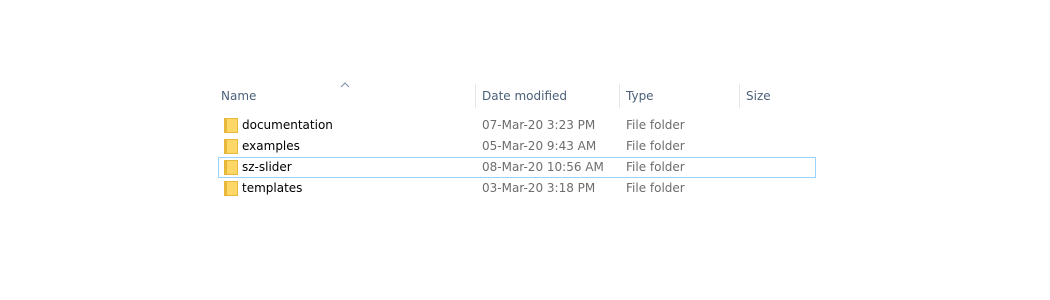 The image size is (1050, 300). Describe the element at coordinates (271, 146) in the screenshot. I see `file-name: examples` at that location.